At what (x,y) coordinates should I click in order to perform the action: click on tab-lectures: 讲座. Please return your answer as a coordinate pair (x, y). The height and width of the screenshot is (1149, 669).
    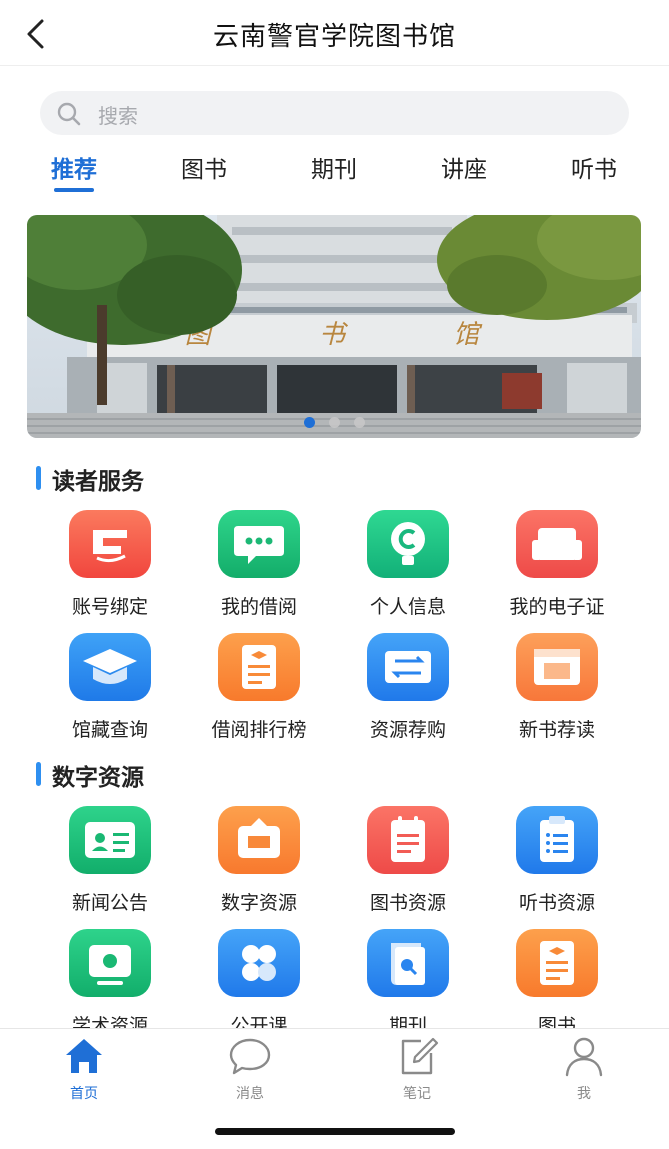
    Looking at the image, I should click on (464, 167).